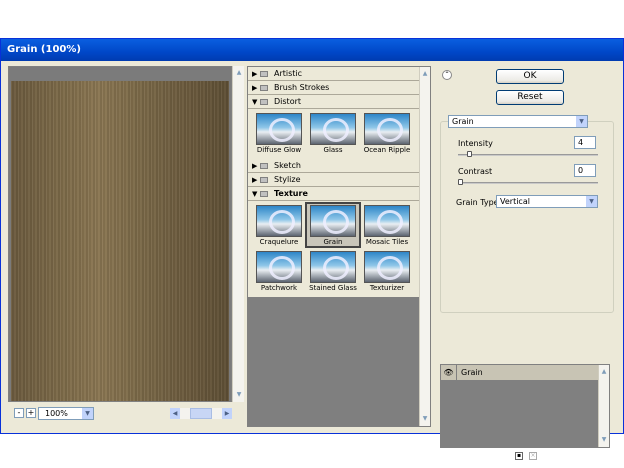 This screenshot has width=624, height=468. Describe the element at coordinates (333, 288) in the screenshot. I see `filter-label: Stained Glass` at that location.